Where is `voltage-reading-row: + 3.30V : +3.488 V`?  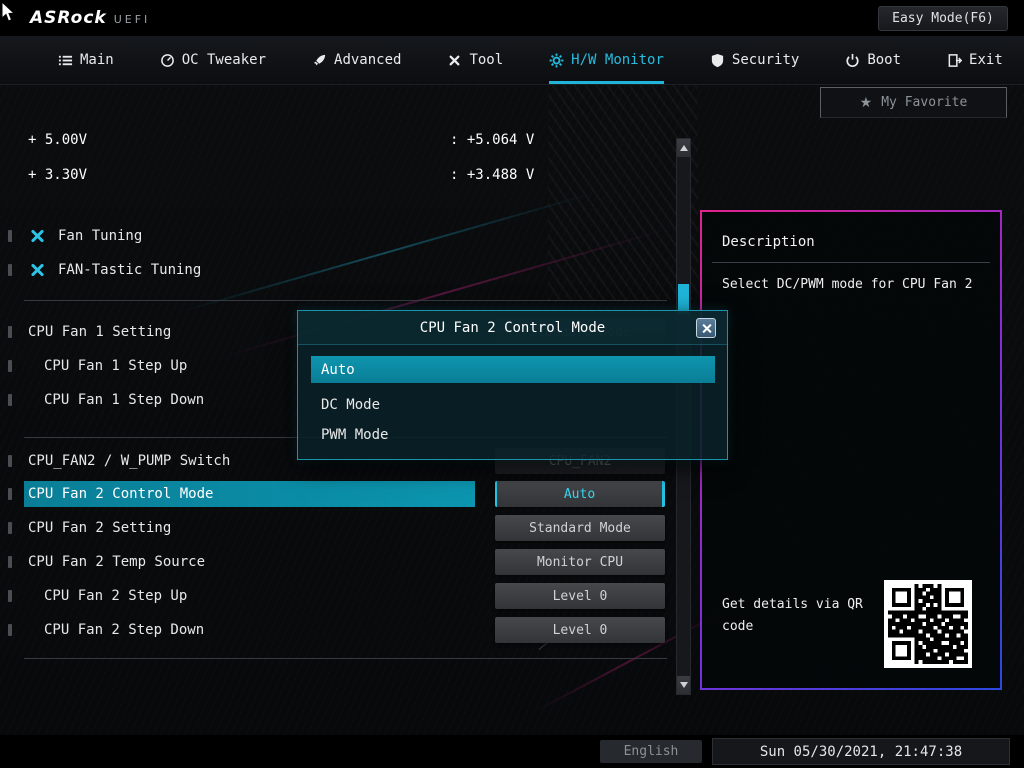 voltage-reading-row: + 3.30V : +3.488 V is located at coordinates (281, 178).